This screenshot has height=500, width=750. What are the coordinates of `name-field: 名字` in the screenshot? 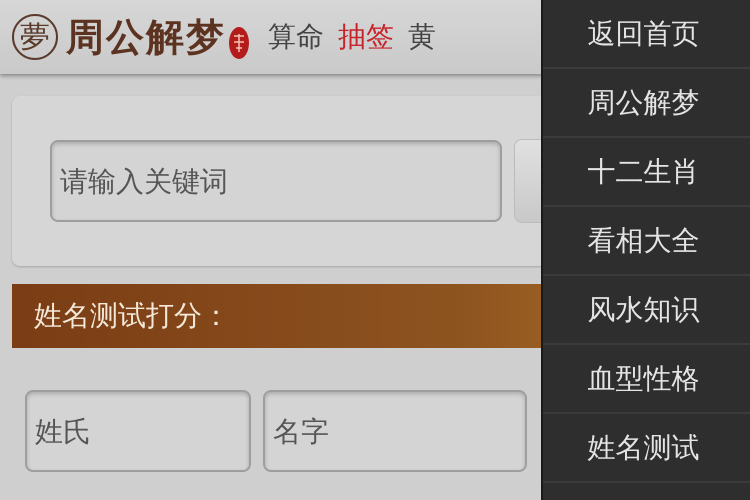 It's located at (395, 431).